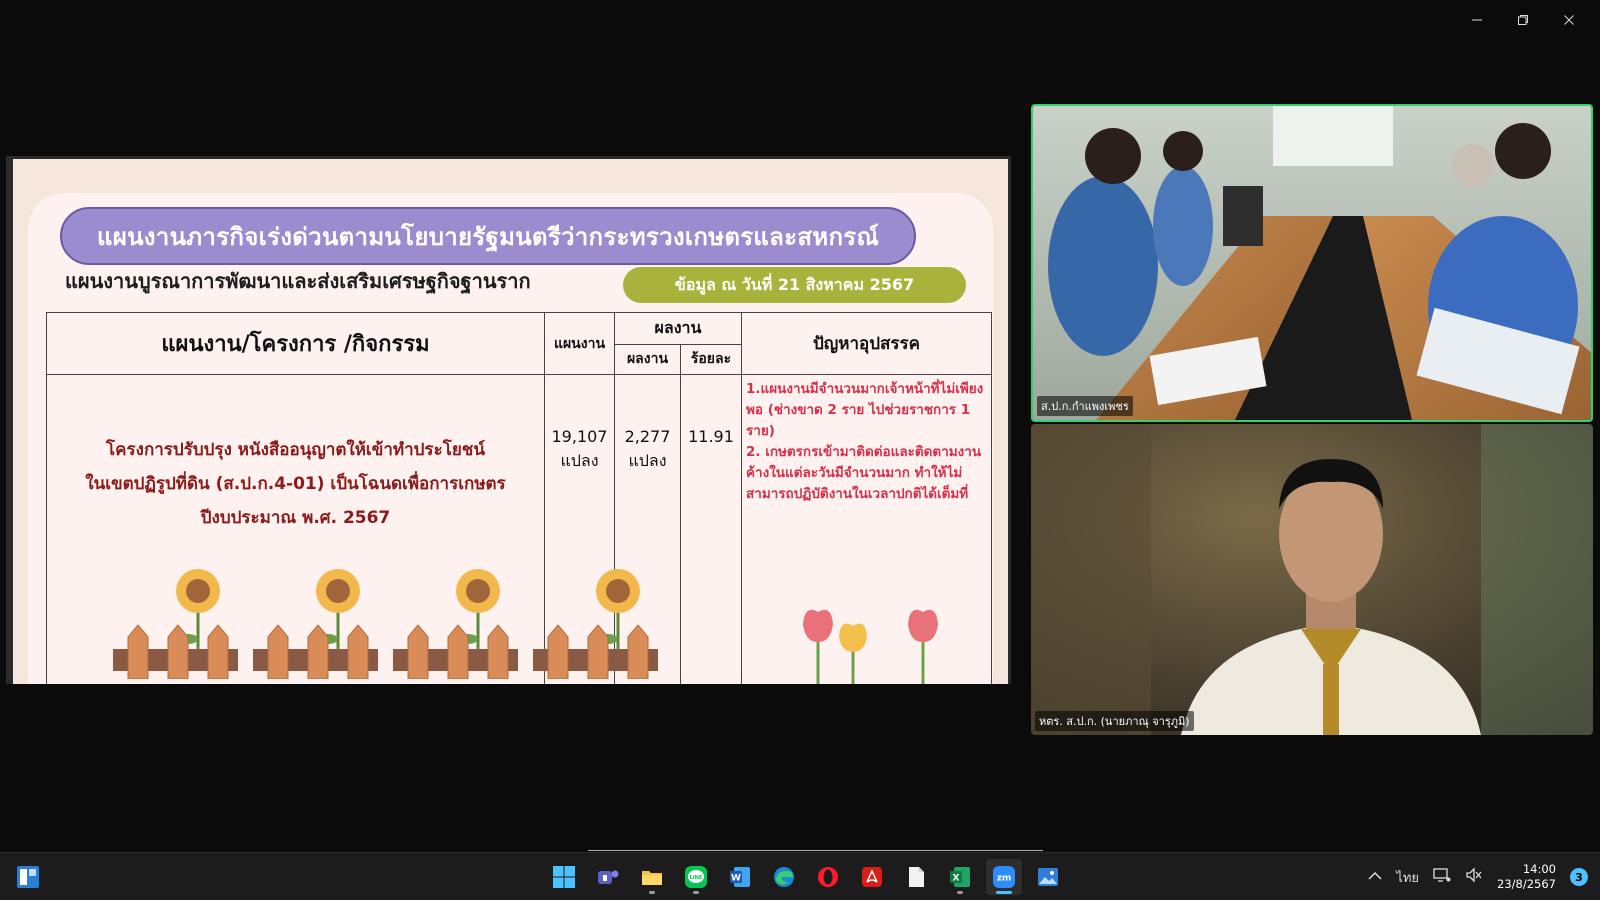 The image size is (1600, 900). Describe the element at coordinates (652, 877) in the screenshot. I see `file-explorer-icon` at that location.